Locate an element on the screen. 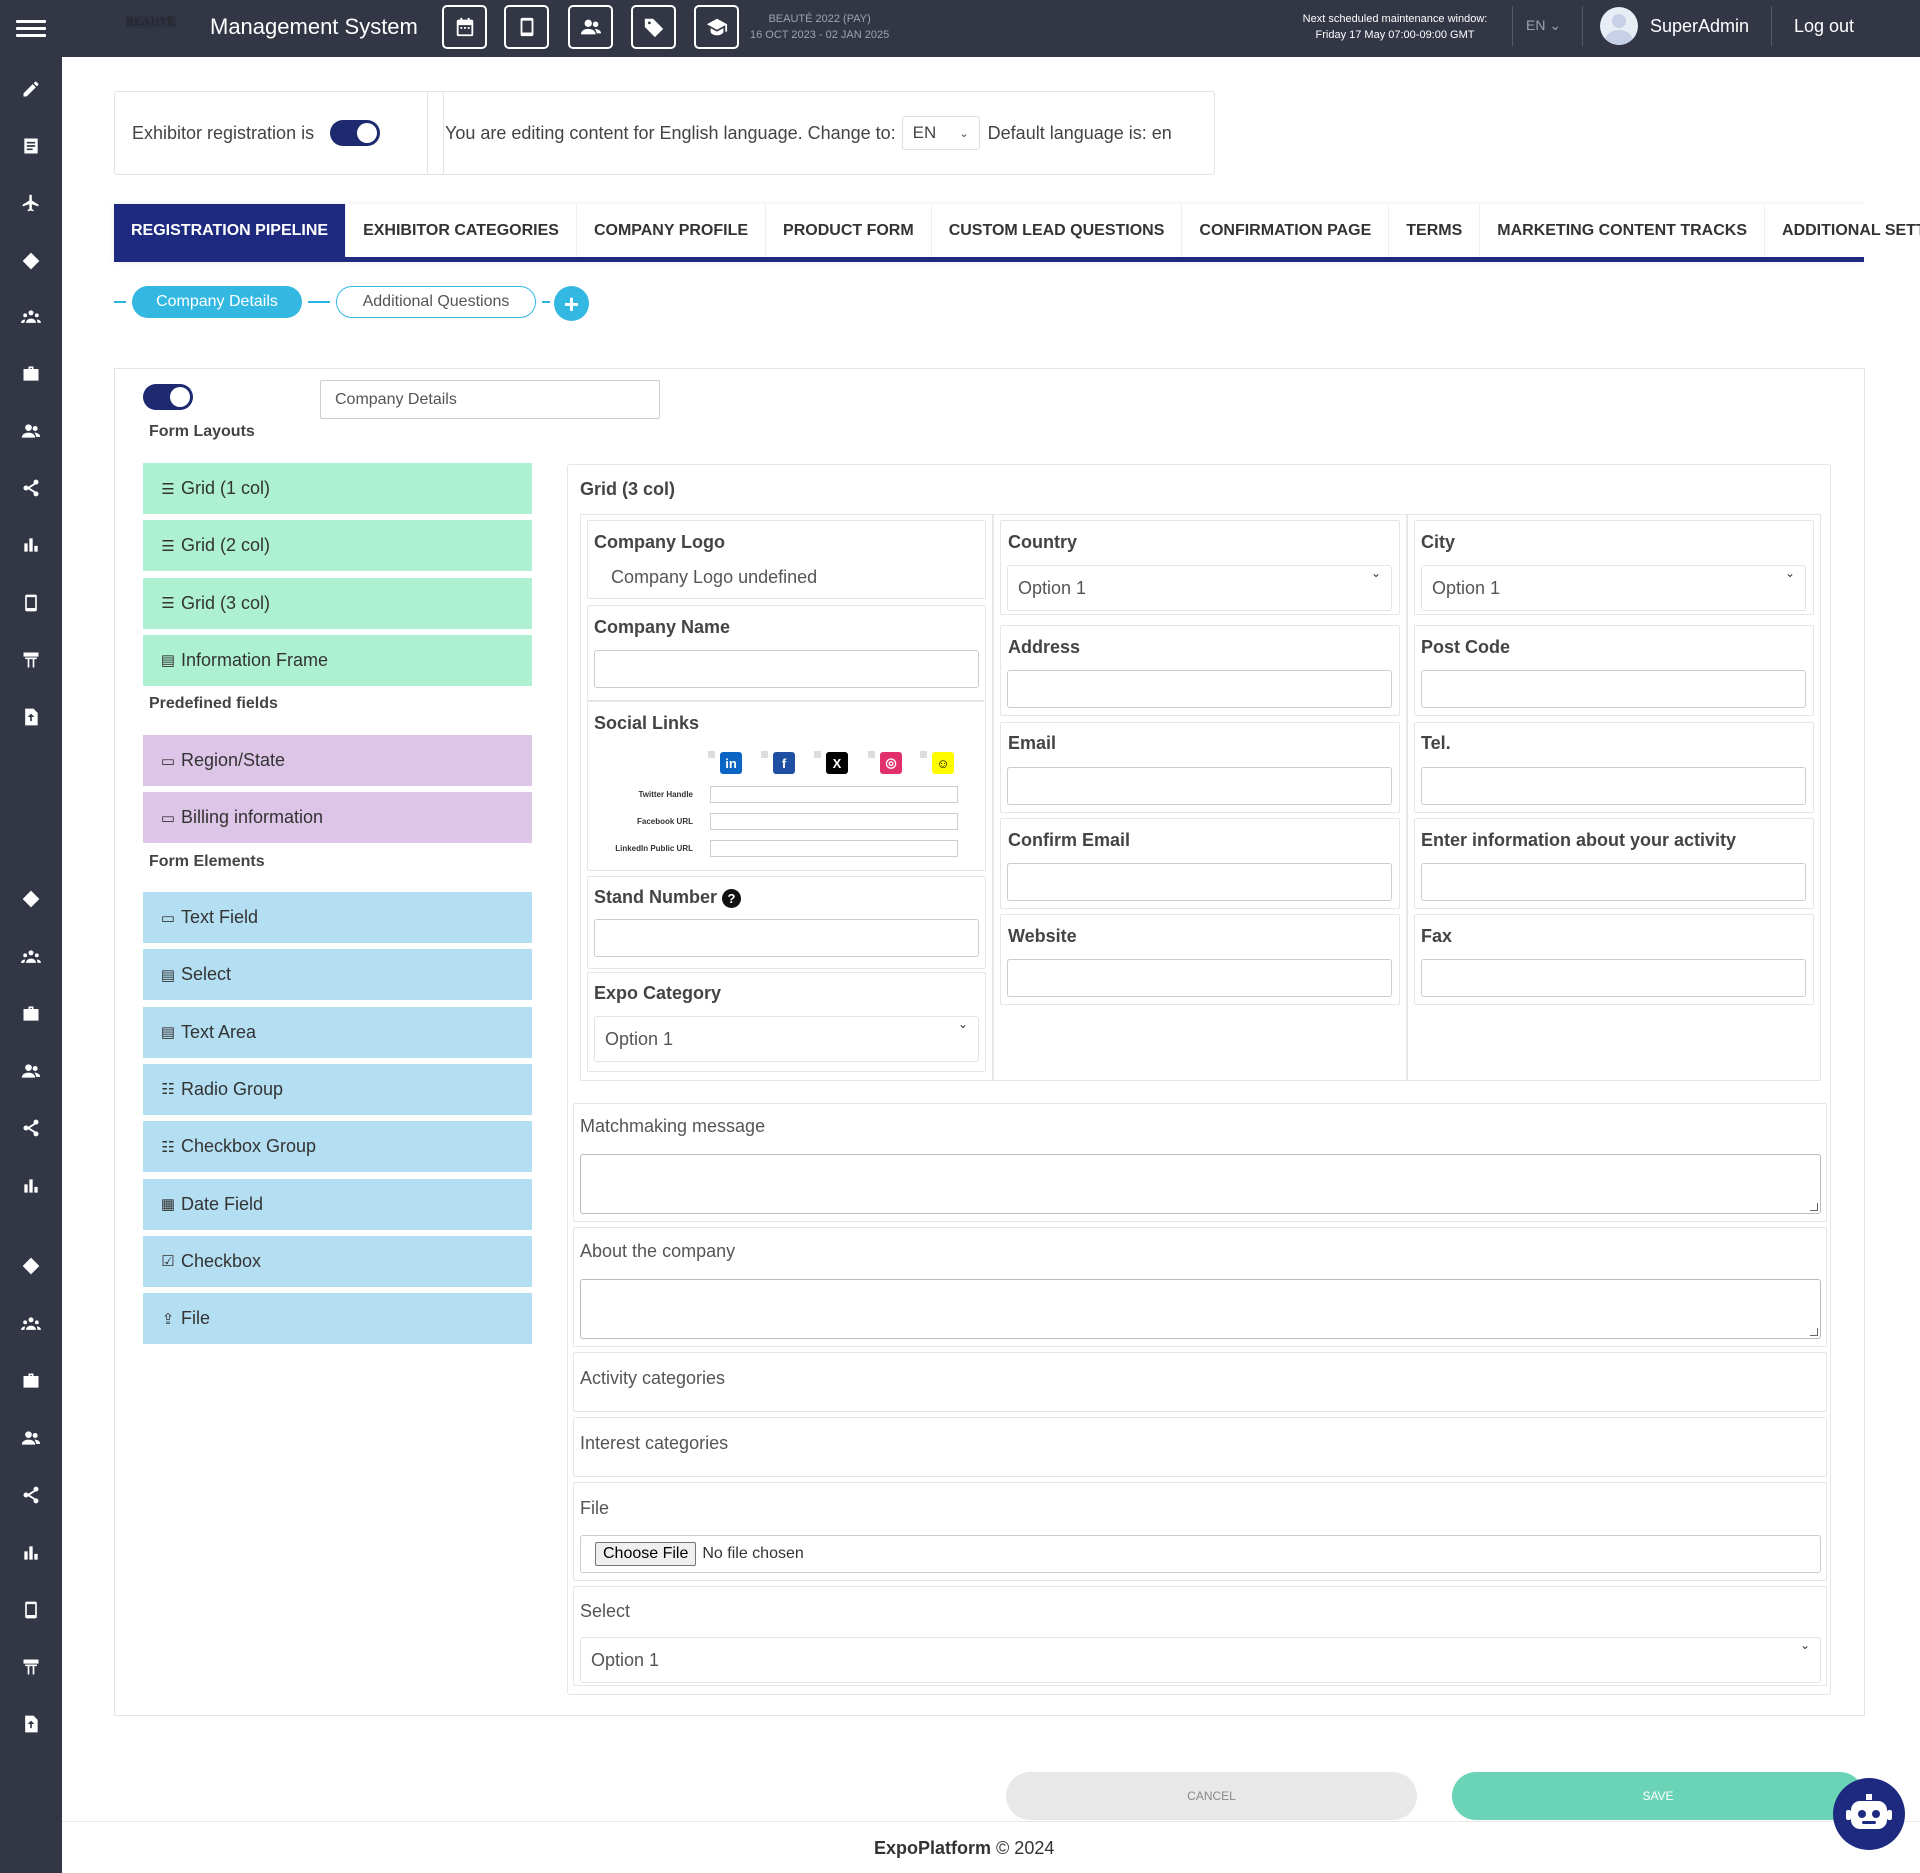 The height and width of the screenshot is (1873, 1920). company-name-input is located at coordinates (786, 669).